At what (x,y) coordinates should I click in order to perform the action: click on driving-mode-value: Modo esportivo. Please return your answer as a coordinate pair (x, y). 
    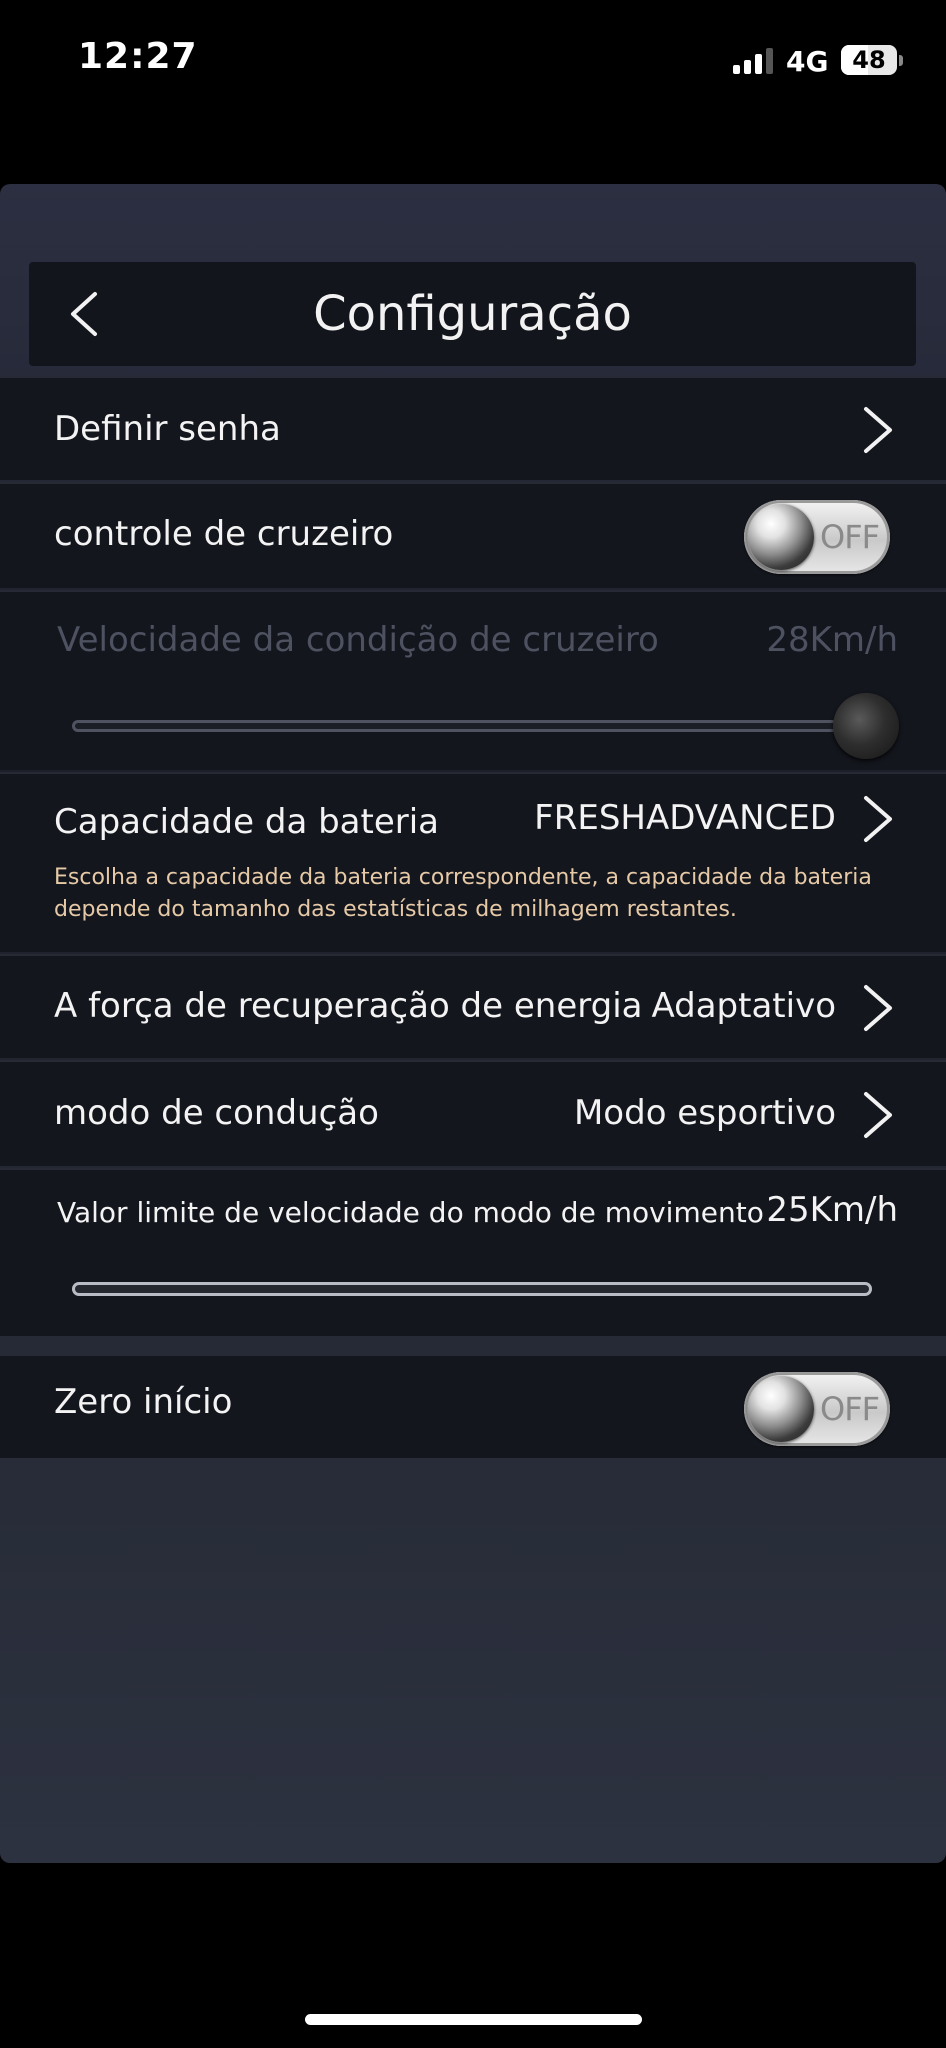
    Looking at the image, I should click on (704, 1113).